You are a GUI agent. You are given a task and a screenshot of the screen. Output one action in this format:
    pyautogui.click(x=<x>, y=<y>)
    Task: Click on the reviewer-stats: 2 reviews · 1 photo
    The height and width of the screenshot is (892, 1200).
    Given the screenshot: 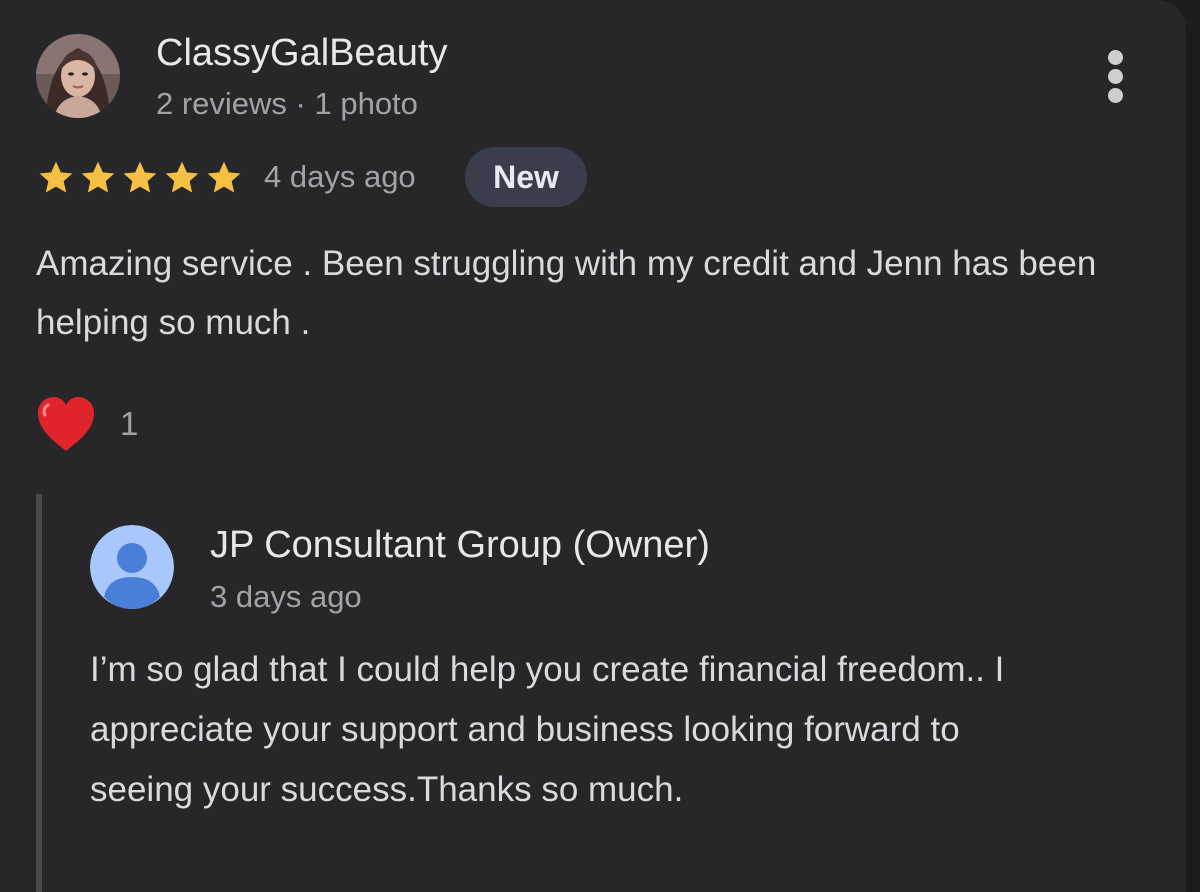 What is the action you would take?
    pyautogui.click(x=287, y=103)
    